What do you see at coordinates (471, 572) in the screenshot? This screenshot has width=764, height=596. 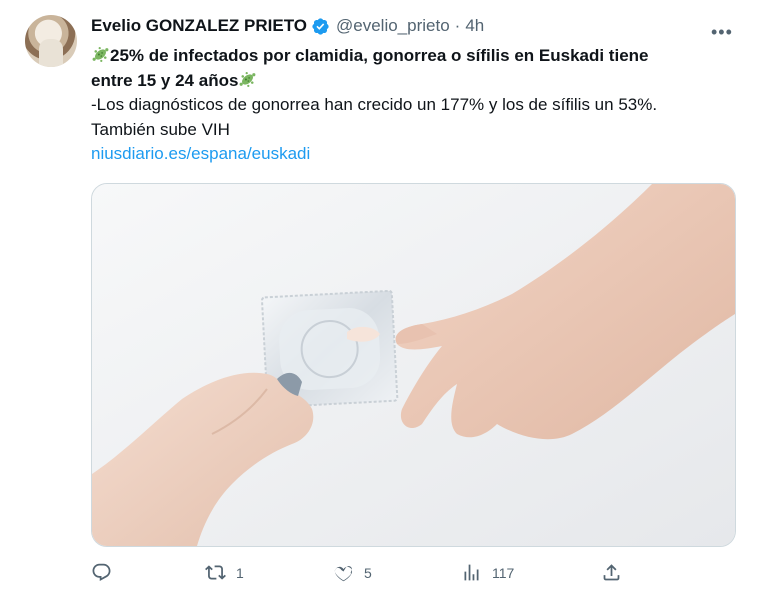 I see `views-icon` at bounding box center [471, 572].